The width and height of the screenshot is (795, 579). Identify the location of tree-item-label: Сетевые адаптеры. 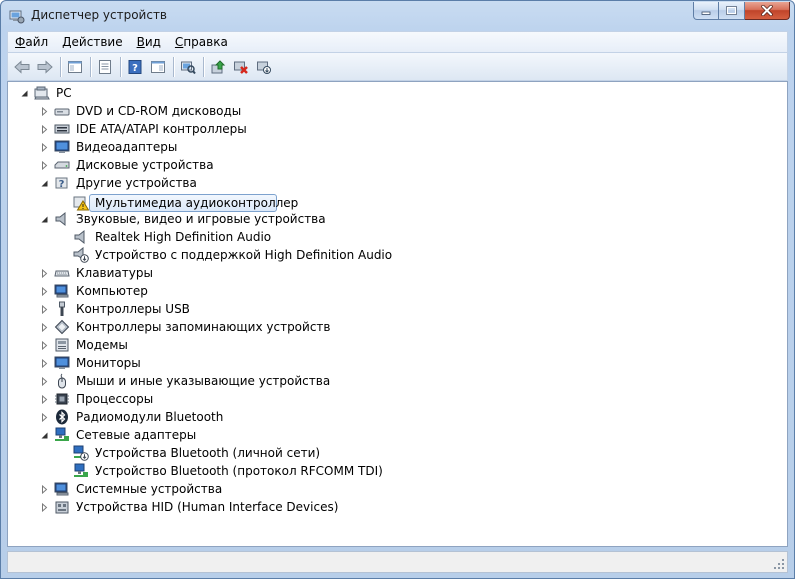
(136, 435).